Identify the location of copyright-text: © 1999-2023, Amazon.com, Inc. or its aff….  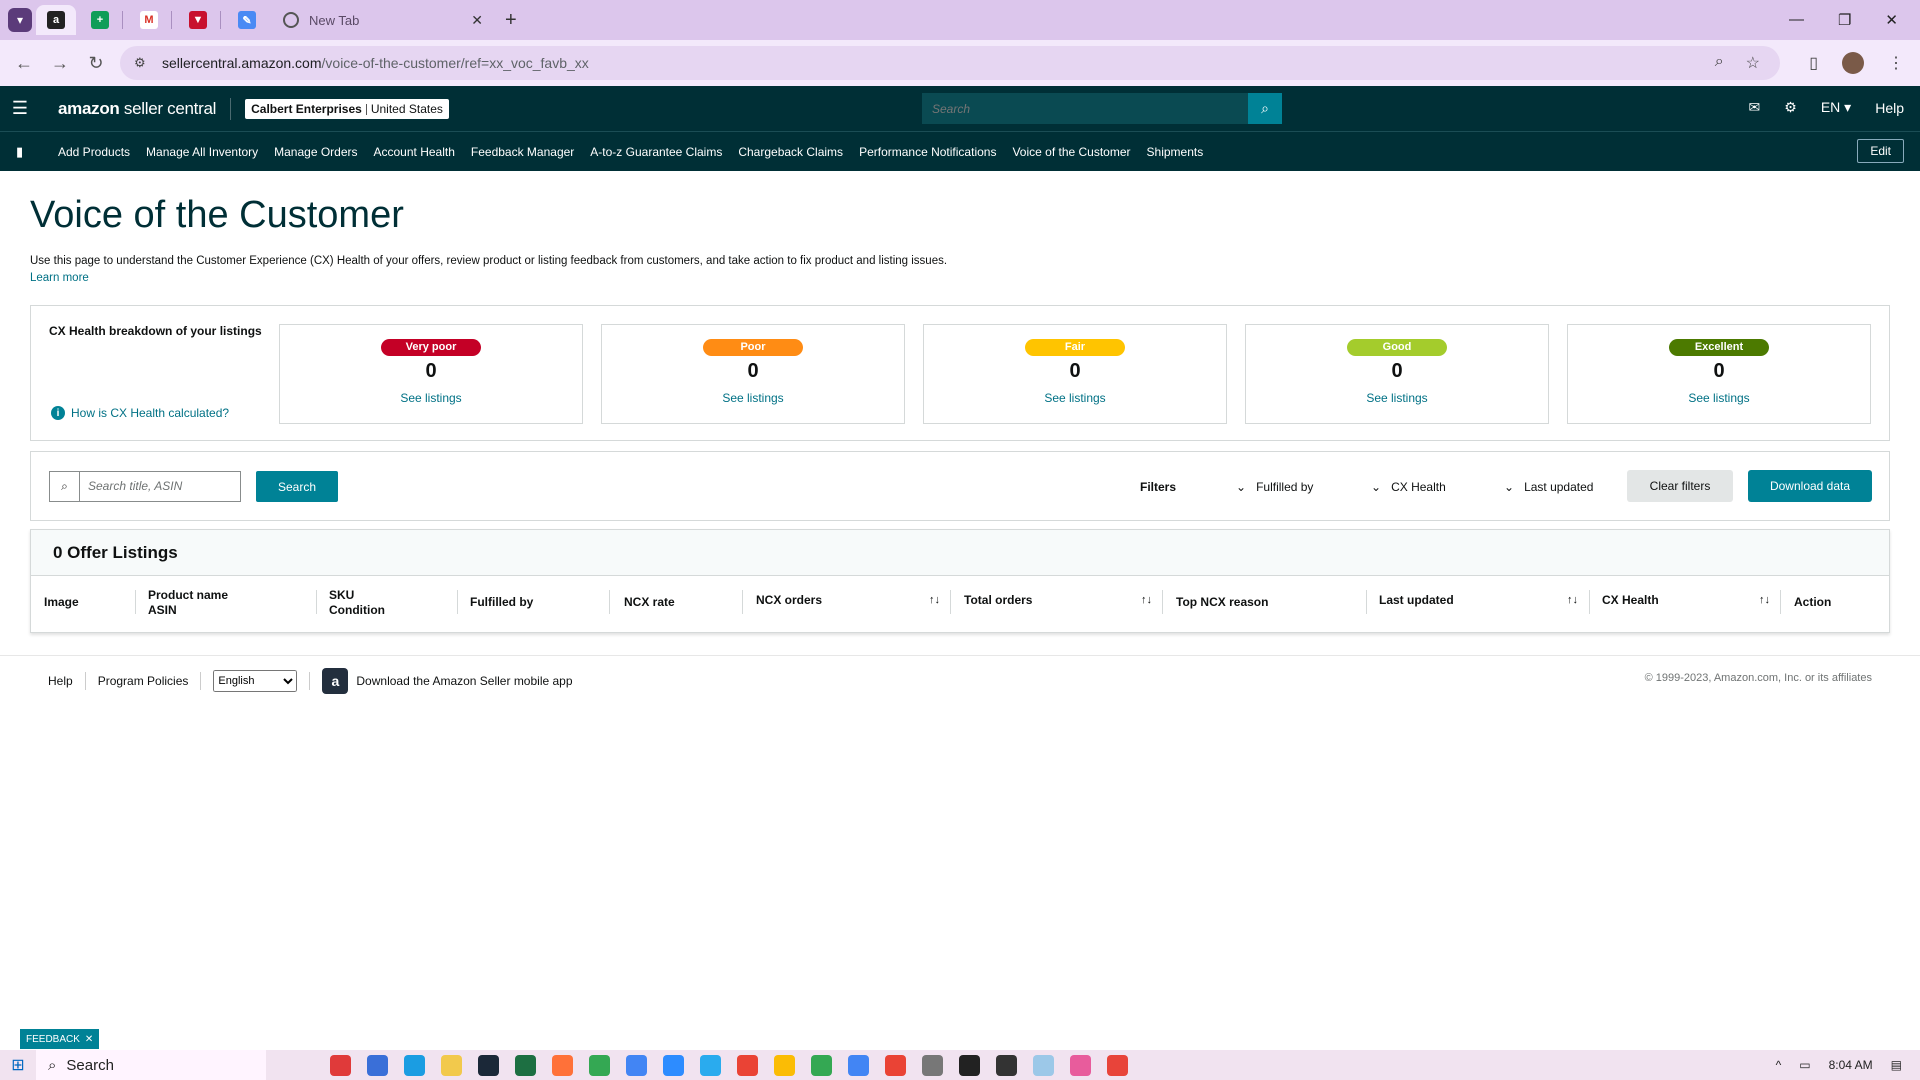
(1758, 678).